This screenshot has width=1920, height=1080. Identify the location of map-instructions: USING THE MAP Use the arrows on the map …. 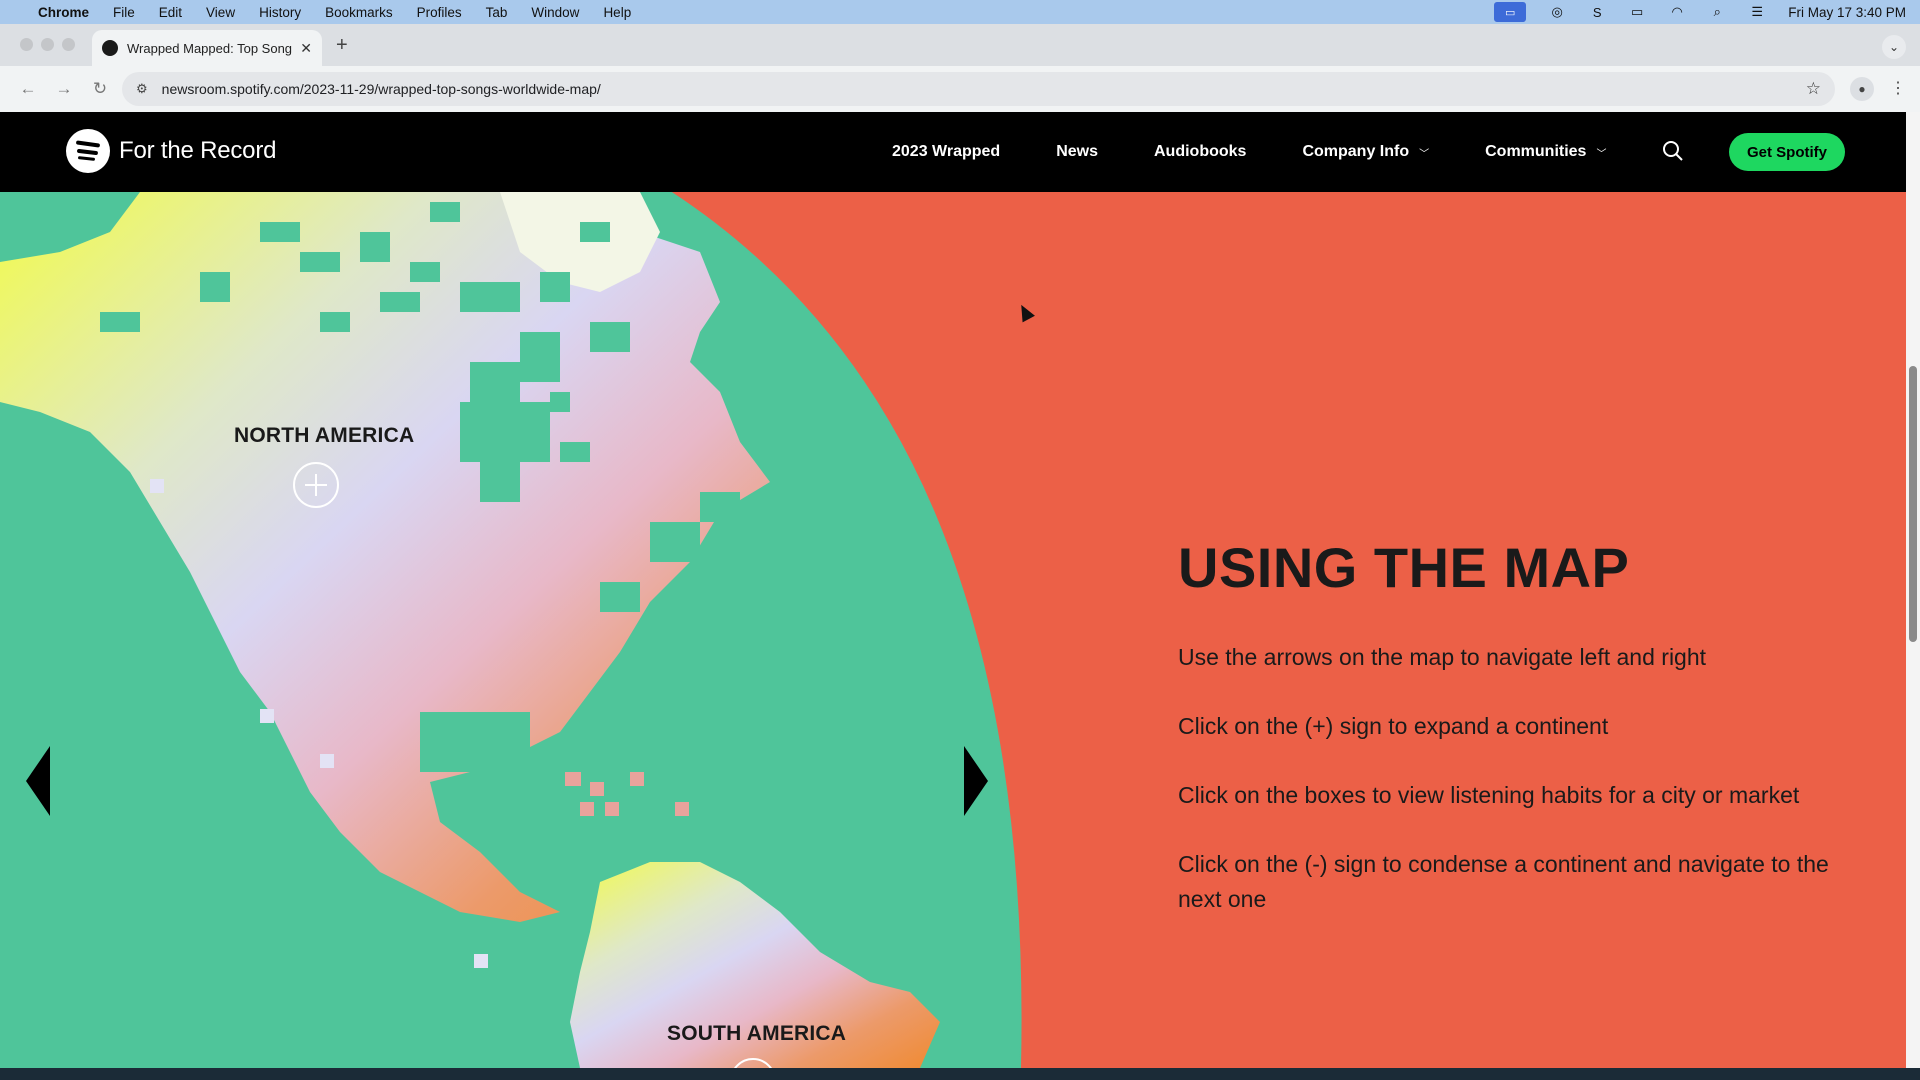
(1528, 745).